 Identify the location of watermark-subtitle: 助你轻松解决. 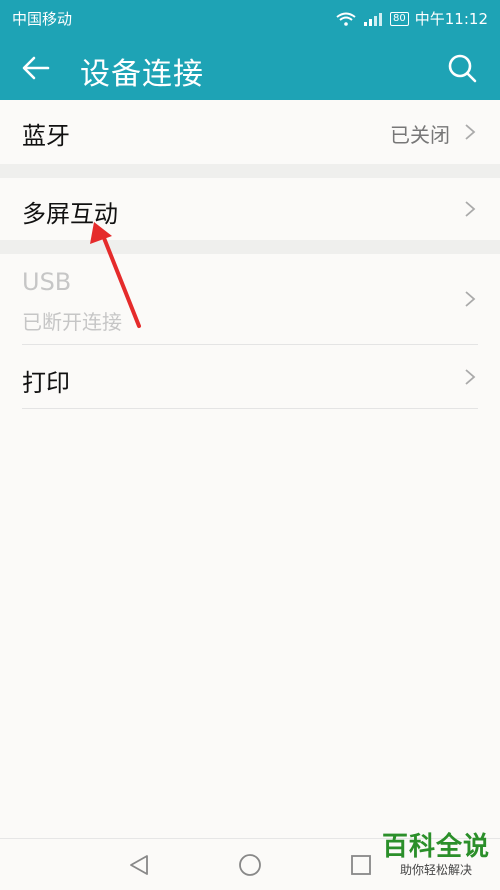
(435, 870).